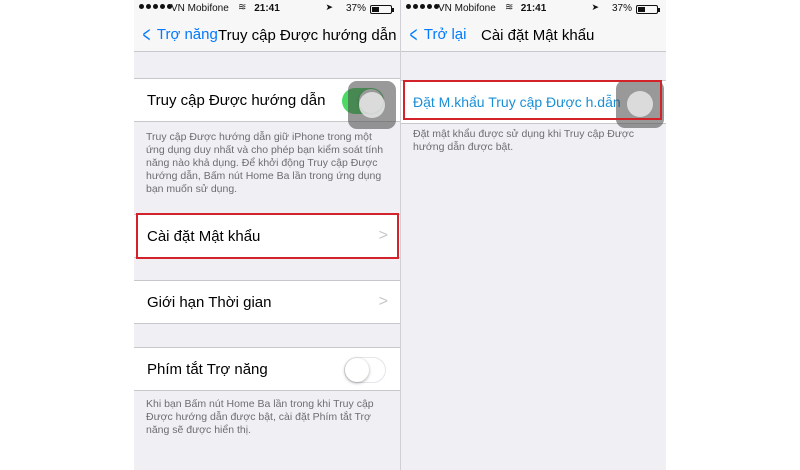 The width and height of the screenshot is (800, 470). I want to click on back-button: < Trợ năng, so click(179, 34).